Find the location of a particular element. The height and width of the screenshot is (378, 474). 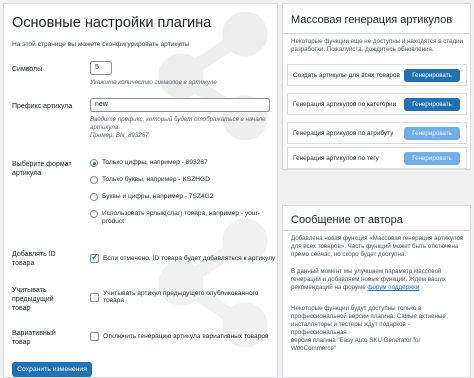

previous-checkbox is located at coordinates (94, 297).